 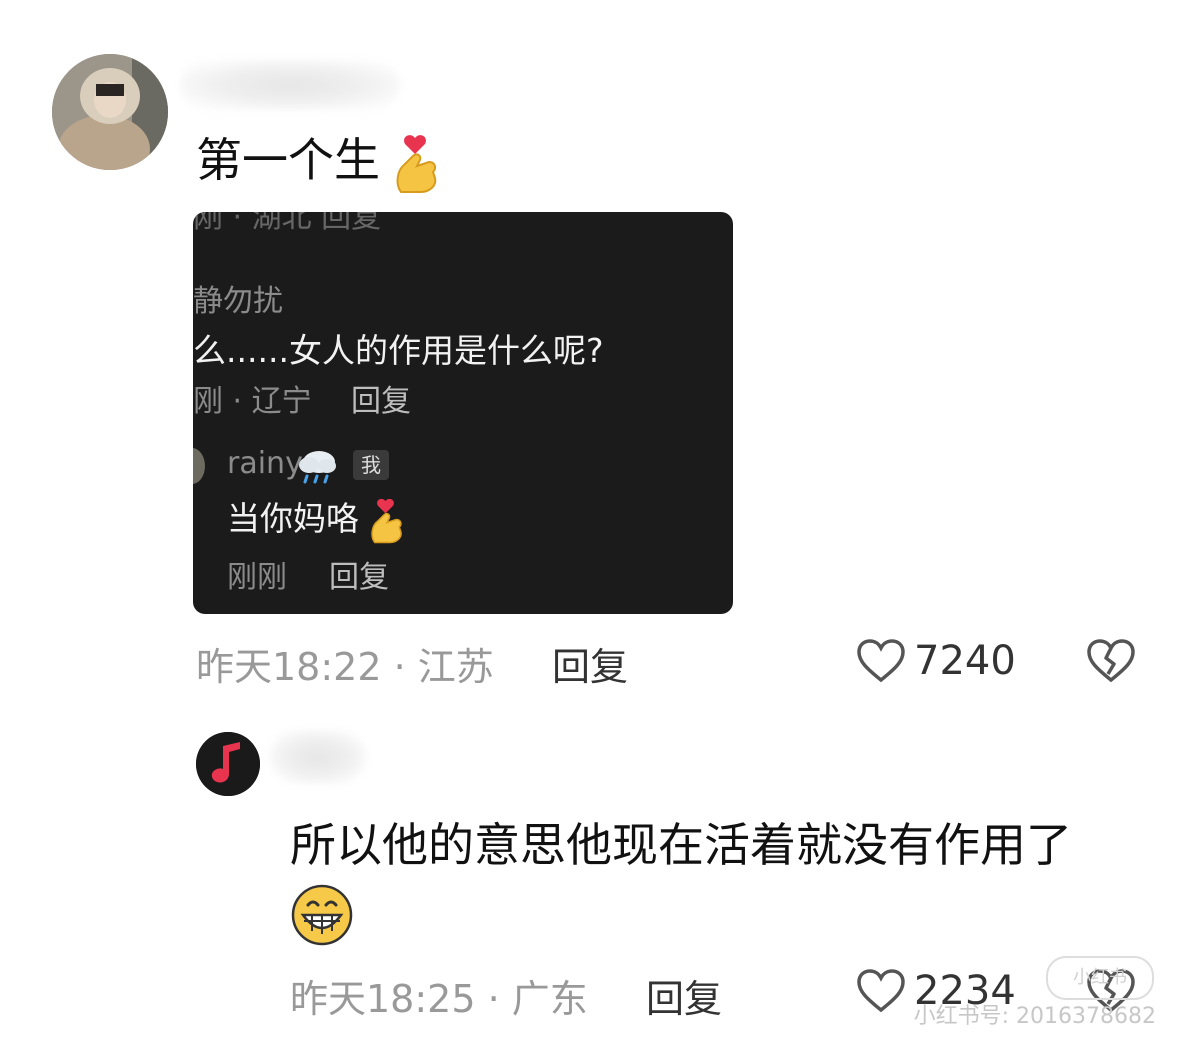 I want to click on avatar-photo, so click(x=110, y=112).